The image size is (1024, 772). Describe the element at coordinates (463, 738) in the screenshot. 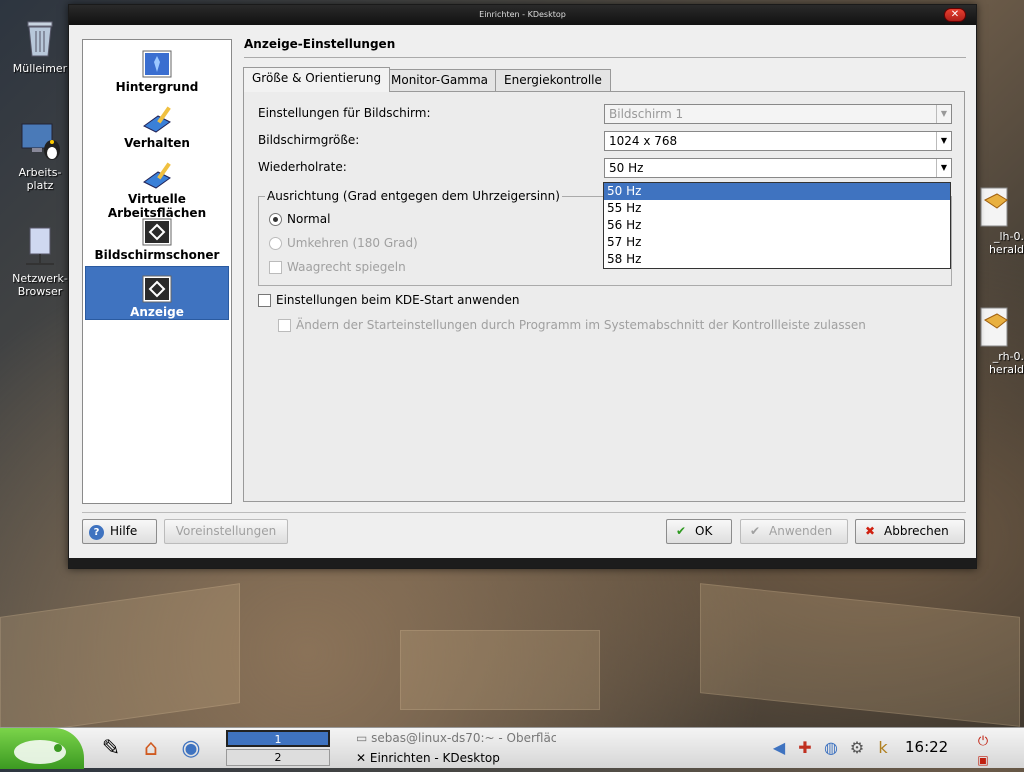

I see `task-label: sebas@linux-ds70:~ - Oberfläc` at that location.